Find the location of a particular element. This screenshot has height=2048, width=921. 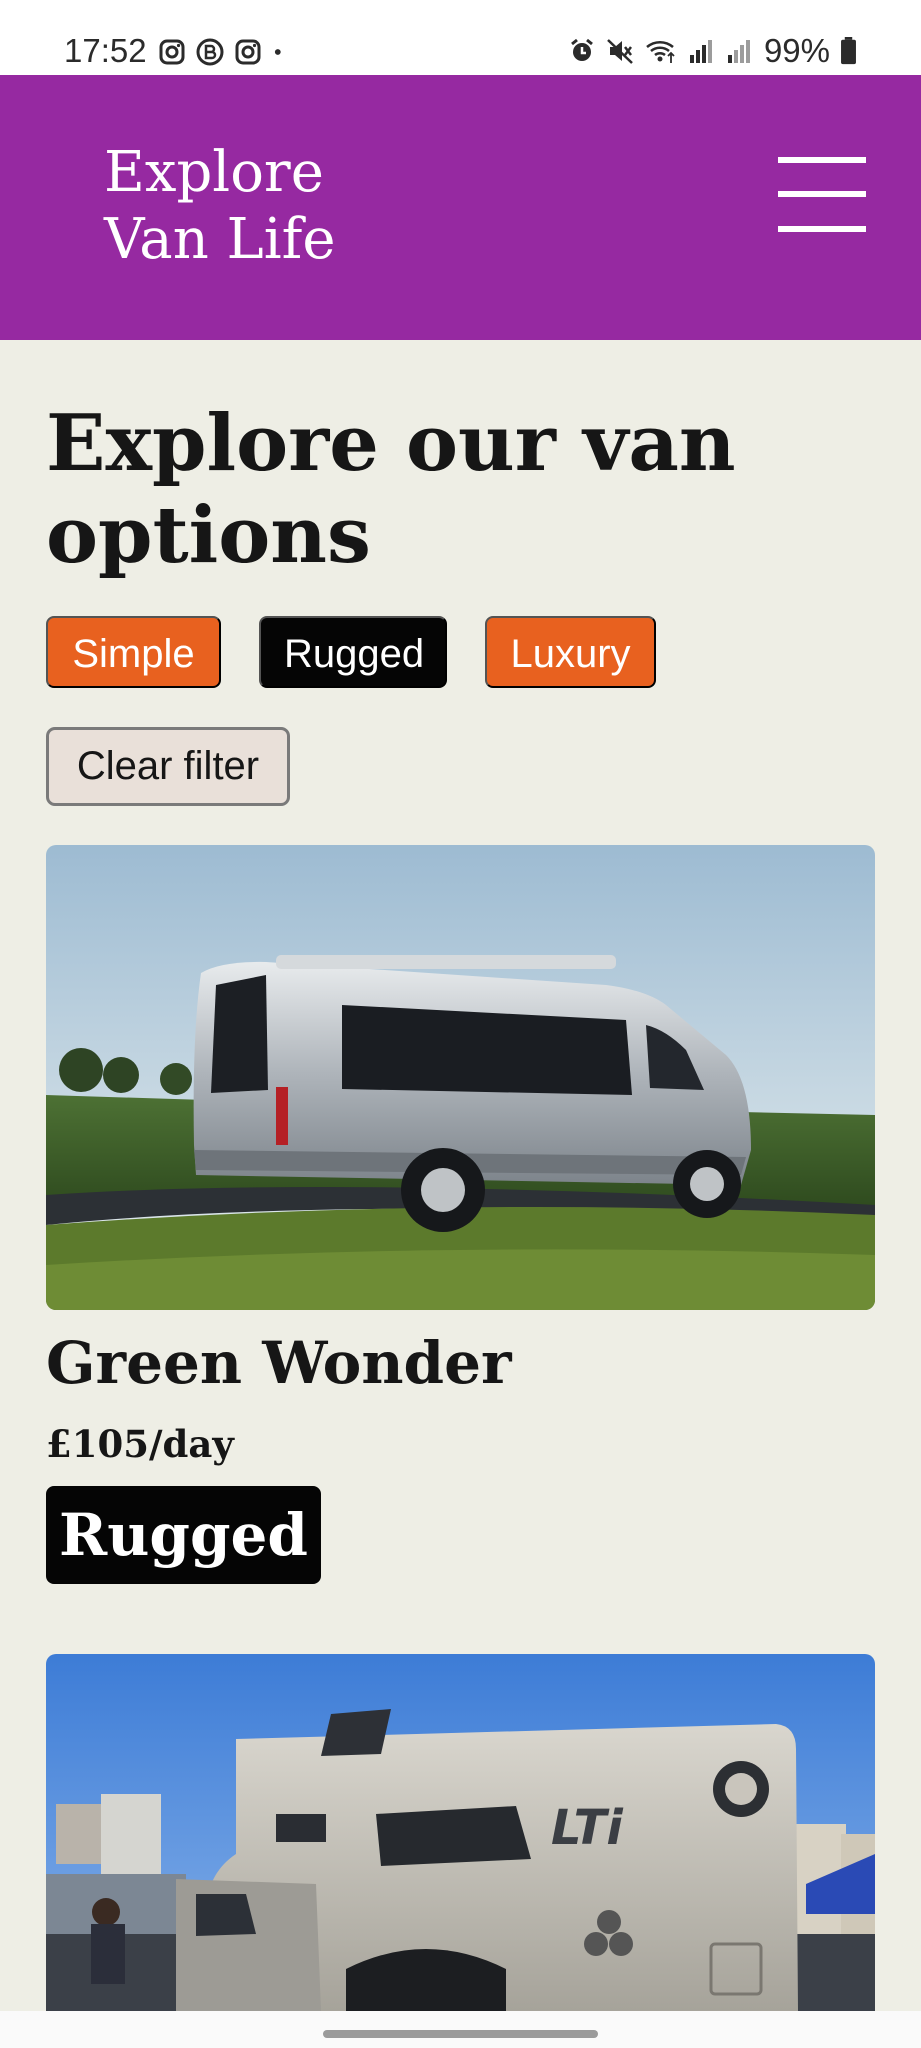

status-time: 17:52 is located at coordinates (105, 50).